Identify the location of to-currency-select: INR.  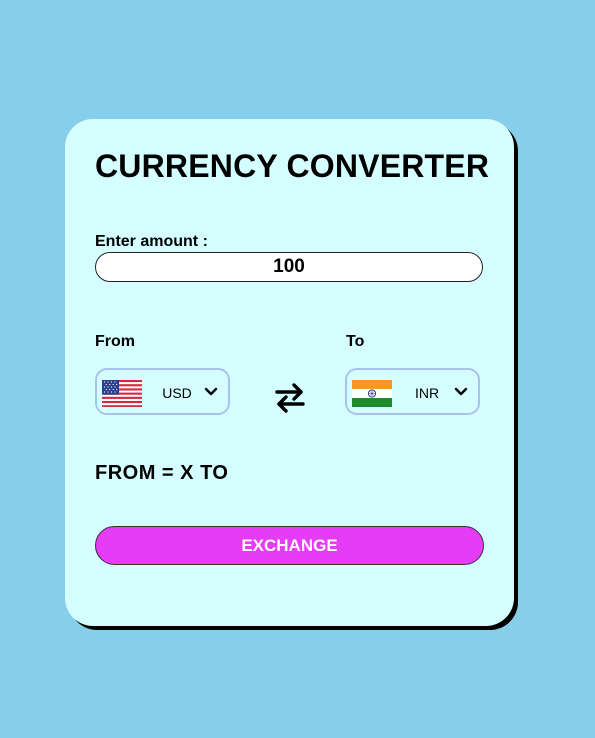
(412, 391).